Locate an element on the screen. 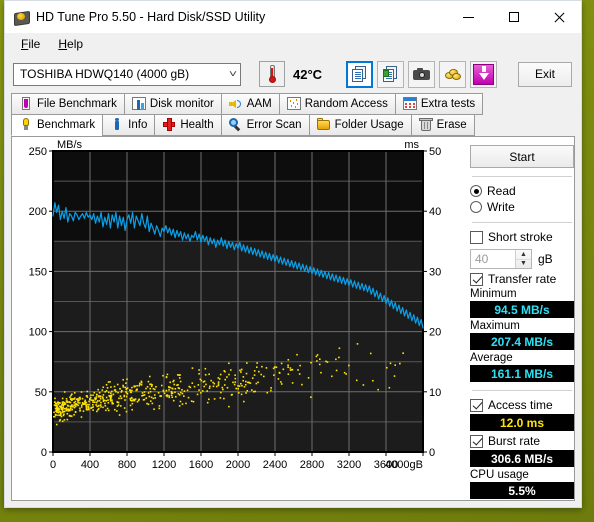 The image size is (594, 522). menu-bar: File Help is located at coordinates (293, 44).